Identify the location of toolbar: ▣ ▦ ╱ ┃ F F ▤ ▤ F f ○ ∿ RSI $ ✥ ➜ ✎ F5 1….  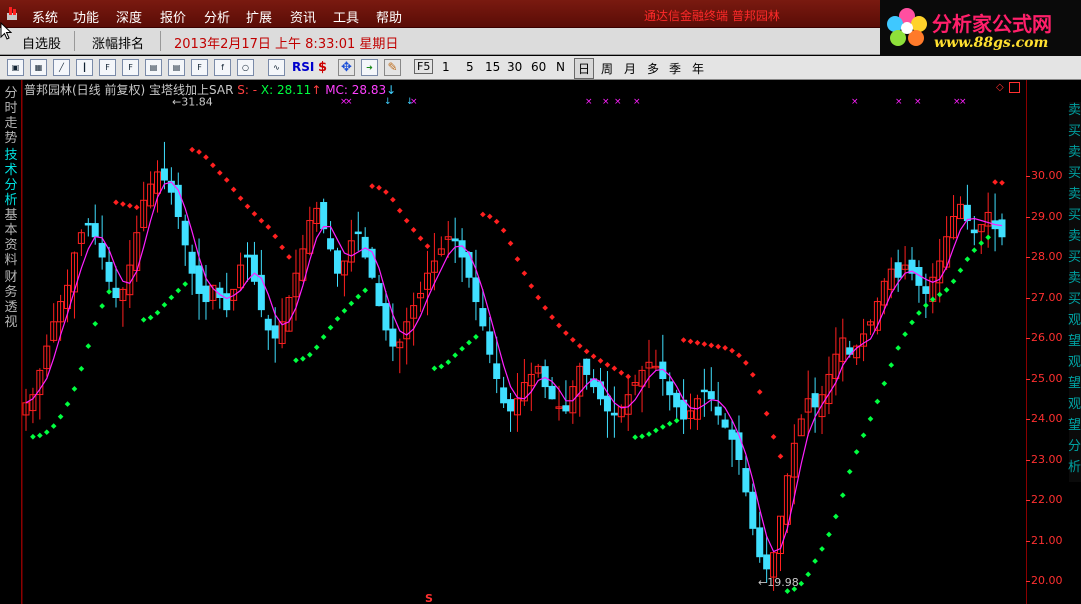
(540, 68).